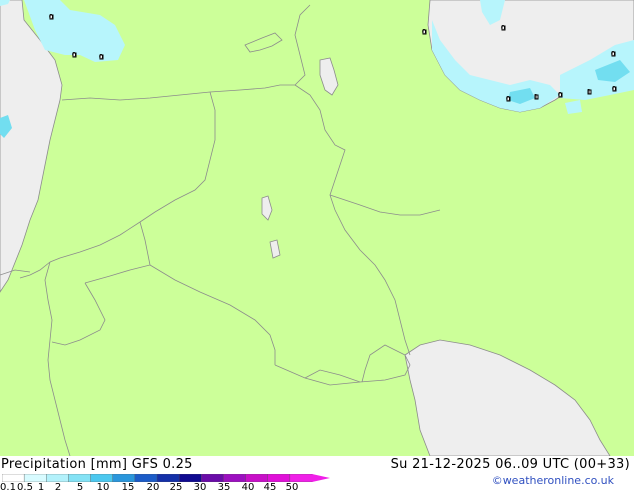  I want to click on model-name: GFS 0.25, so click(162, 464).